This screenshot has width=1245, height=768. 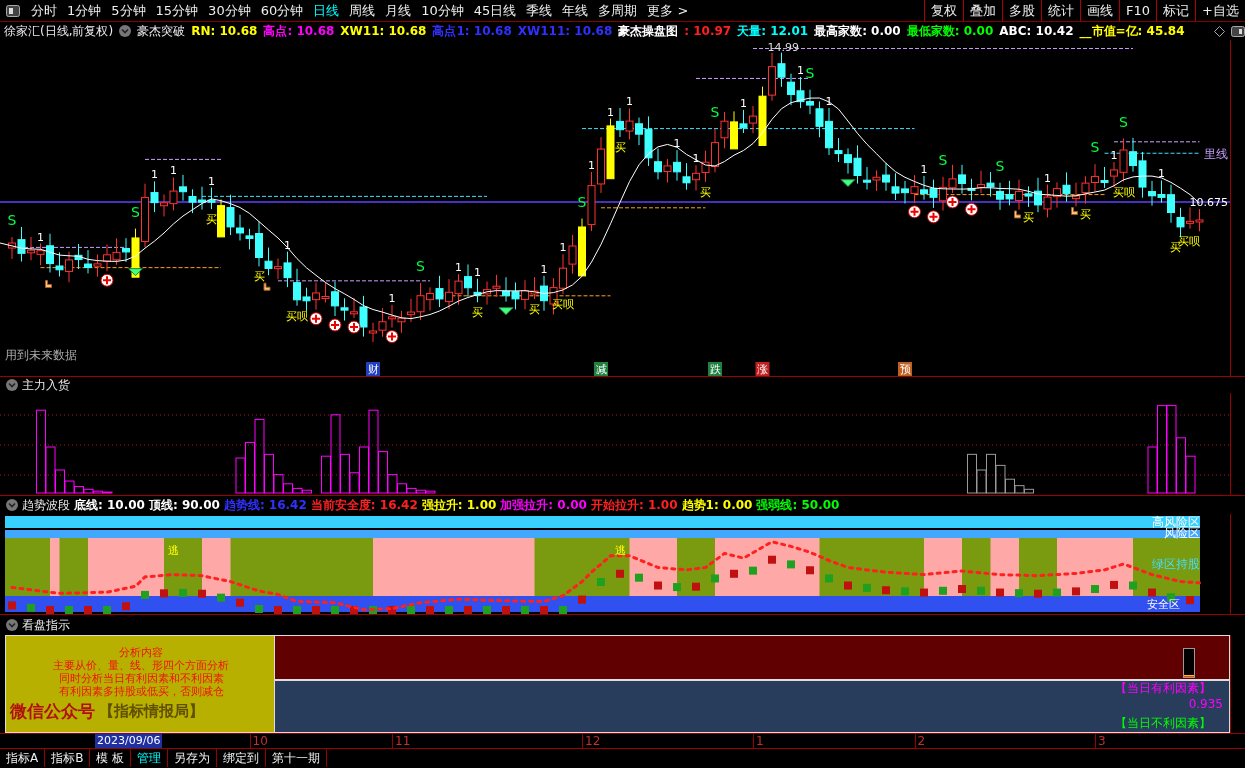 What do you see at coordinates (84, 10) in the screenshot?
I see `period-tab: 1分钟` at bounding box center [84, 10].